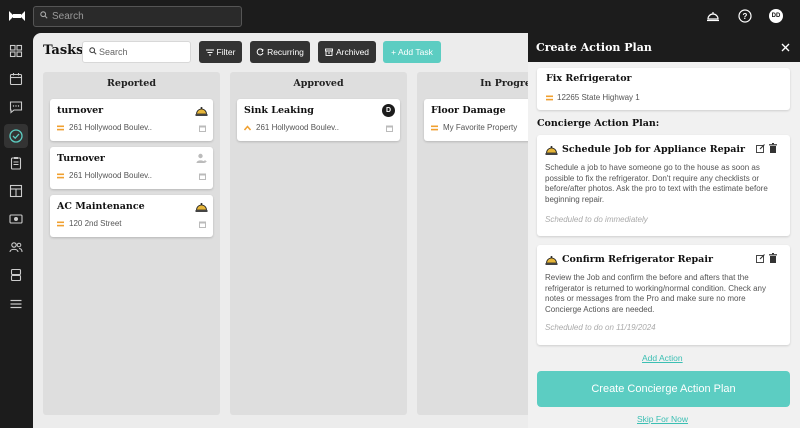 This screenshot has width=800, height=428. What do you see at coordinates (637, 259) in the screenshot?
I see `action-title: Confirm Refrigerator Repair` at bounding box center [637, 259].